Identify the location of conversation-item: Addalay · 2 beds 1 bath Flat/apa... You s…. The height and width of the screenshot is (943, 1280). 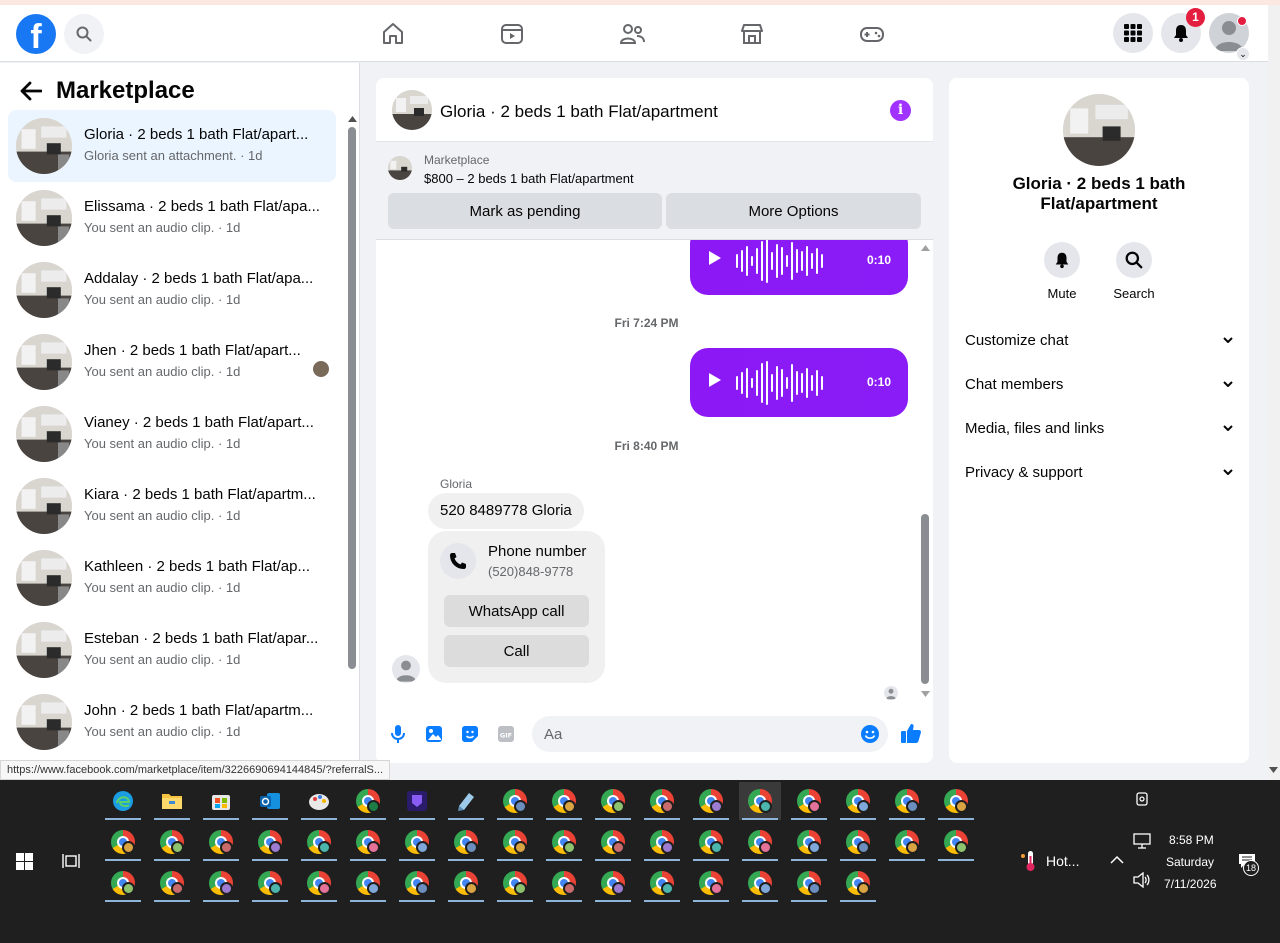
(172, 290).